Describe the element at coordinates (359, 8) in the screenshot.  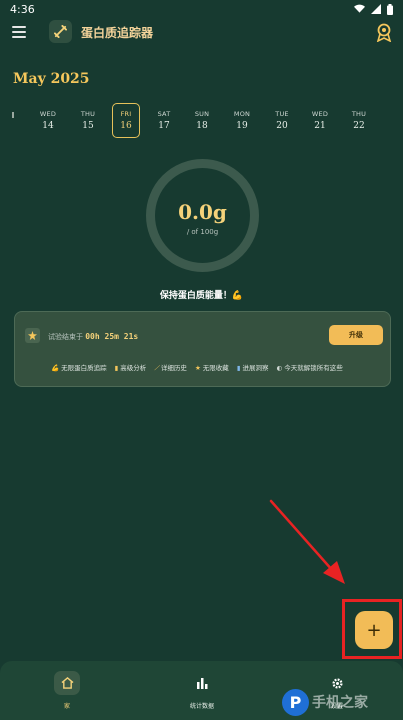
I see `wifi-icon` at that location.